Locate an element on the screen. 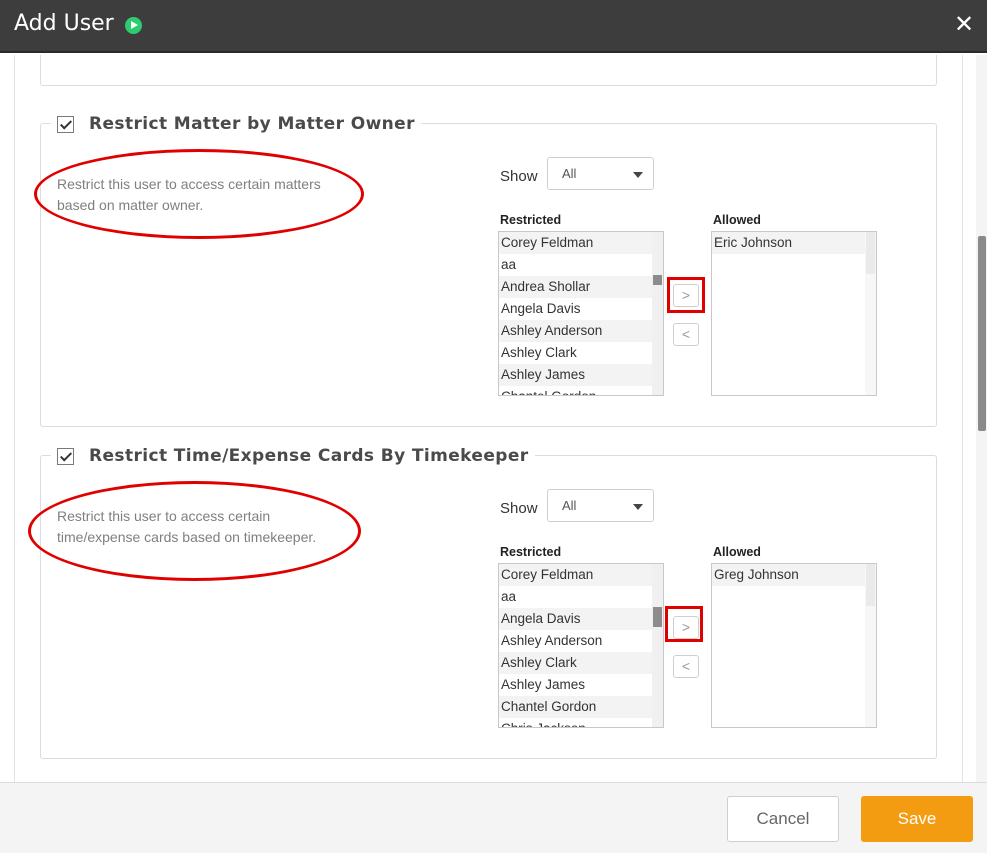 The height and width of the screenshot is (853, 987). cancel-button: Cancel is located at coordinates (783, 819).